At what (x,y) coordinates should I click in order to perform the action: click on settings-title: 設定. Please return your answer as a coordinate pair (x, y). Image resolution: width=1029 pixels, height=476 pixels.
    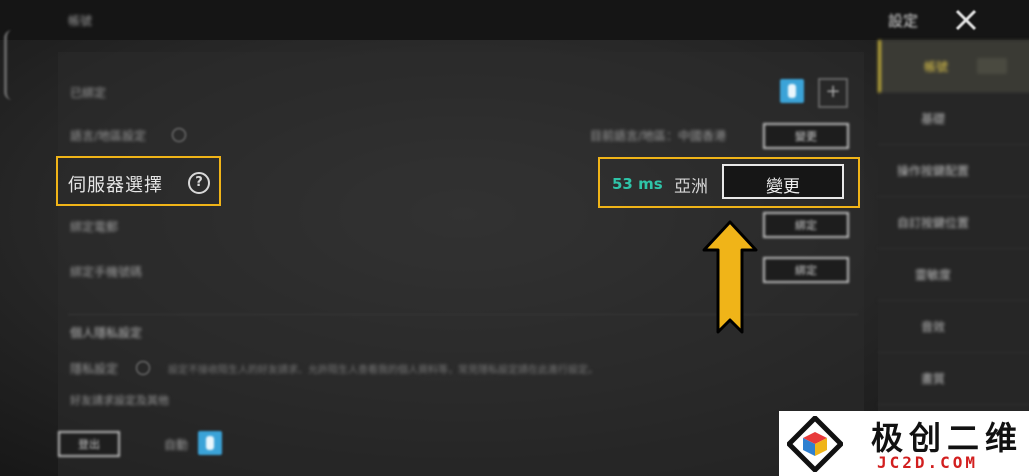
    Looking at the image, I should click on (903, 21).